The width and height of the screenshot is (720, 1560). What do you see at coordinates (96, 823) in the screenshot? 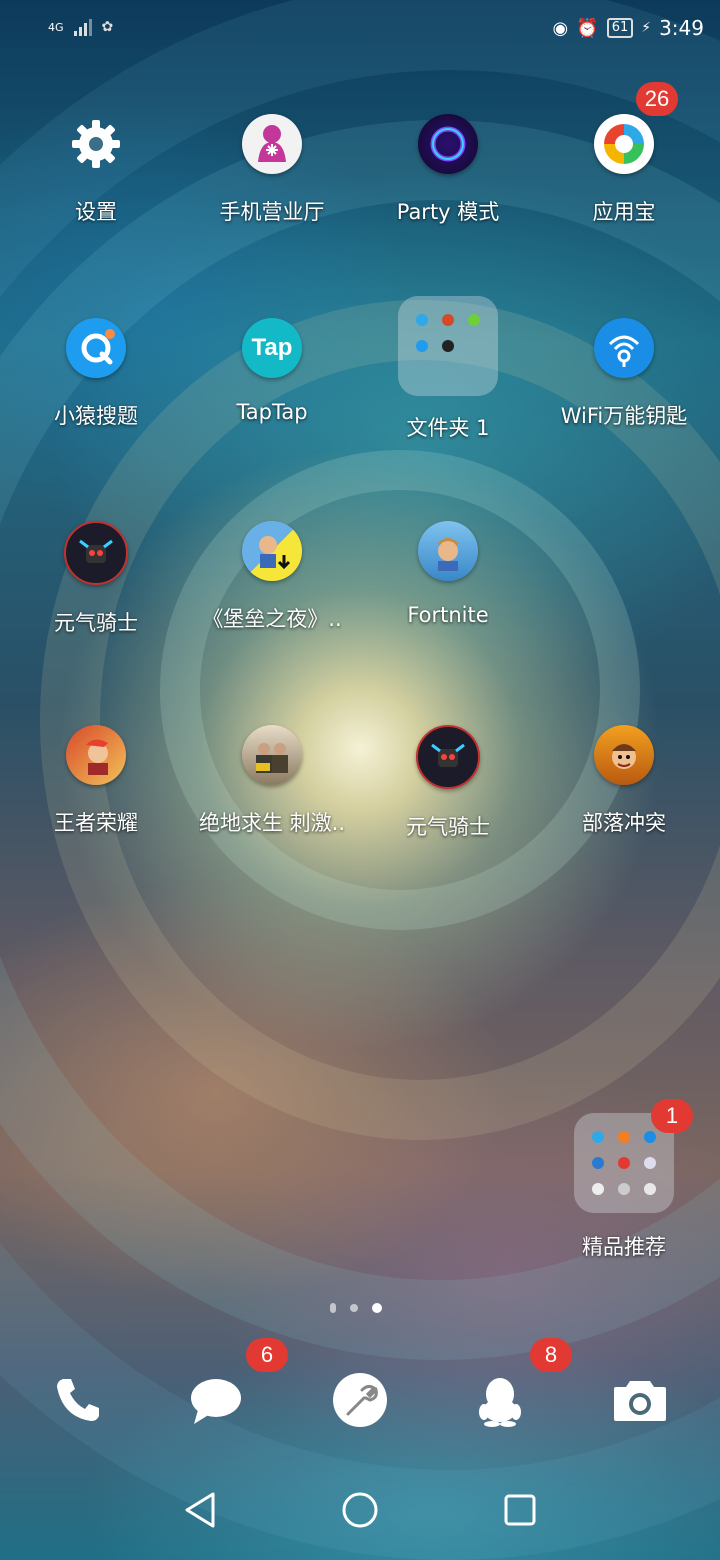
I see `app-label: 王者荣耀` at bounding box center [96, 823].